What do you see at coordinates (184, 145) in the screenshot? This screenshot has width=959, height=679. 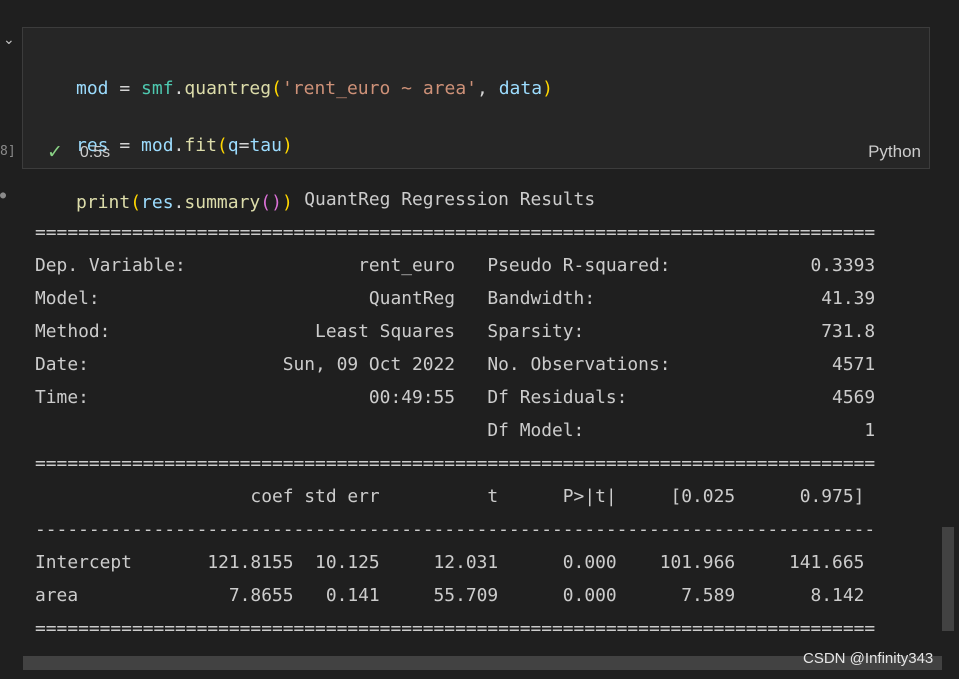 I see `code-line-2: res = mod.fit(q=tau)` at bounding box center [184, 145].